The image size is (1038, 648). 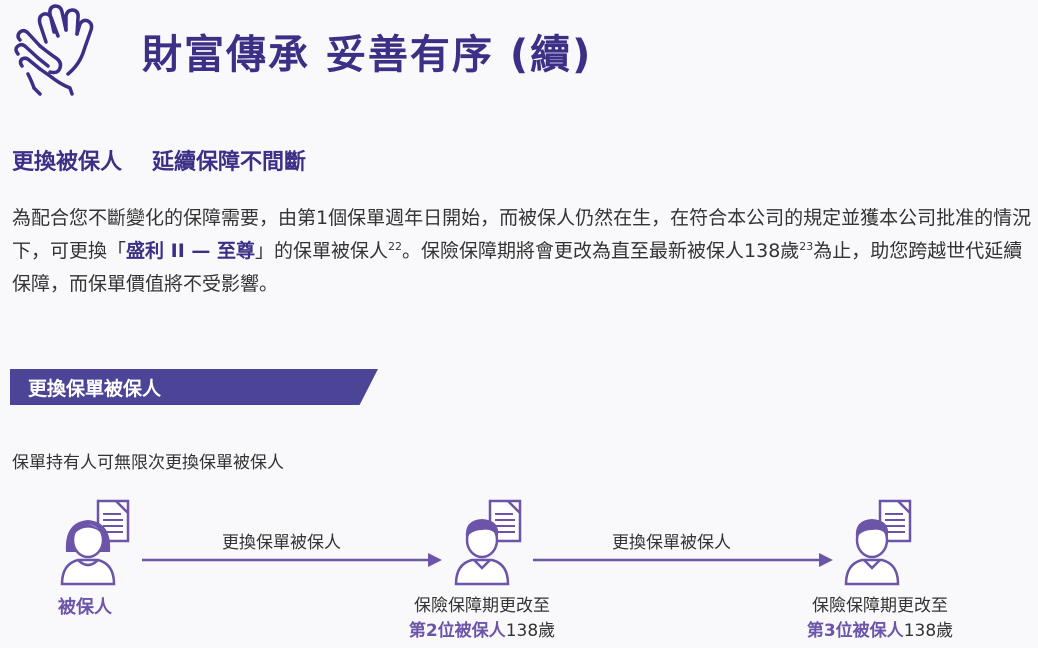 What do you see at coordinates (671, 543) in the screenshot?
I see `arrow-label-2: 更換保單被保人` at bounding box center [671, 543].